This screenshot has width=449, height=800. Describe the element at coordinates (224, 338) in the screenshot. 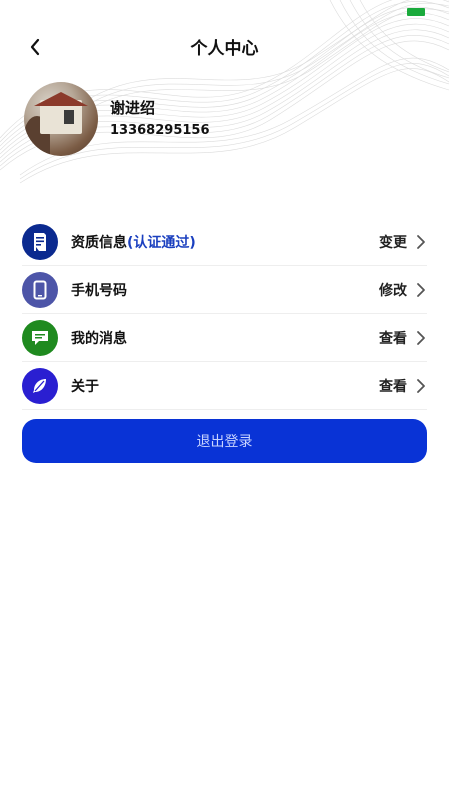

I see `menu-item-messages: 我的消息 查看` at that location.